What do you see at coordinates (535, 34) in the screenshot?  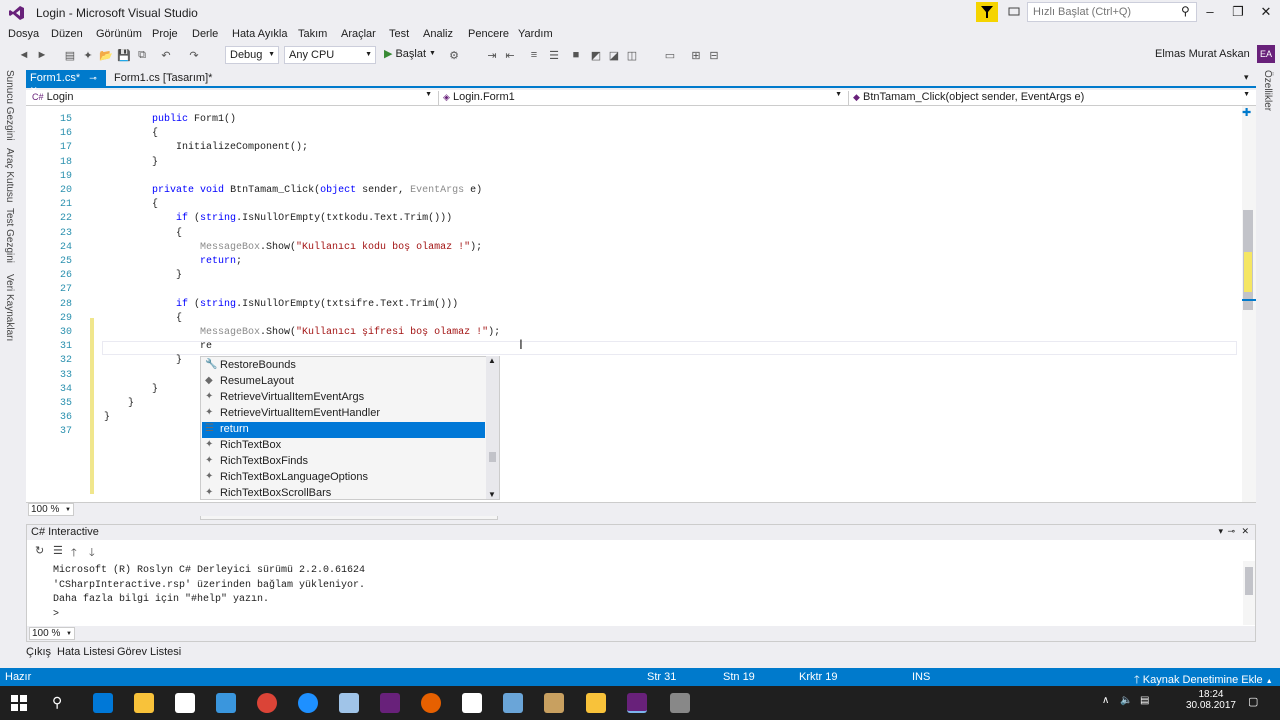 I see `menu-yardim: Yardım` at bounding box center [535, 34].